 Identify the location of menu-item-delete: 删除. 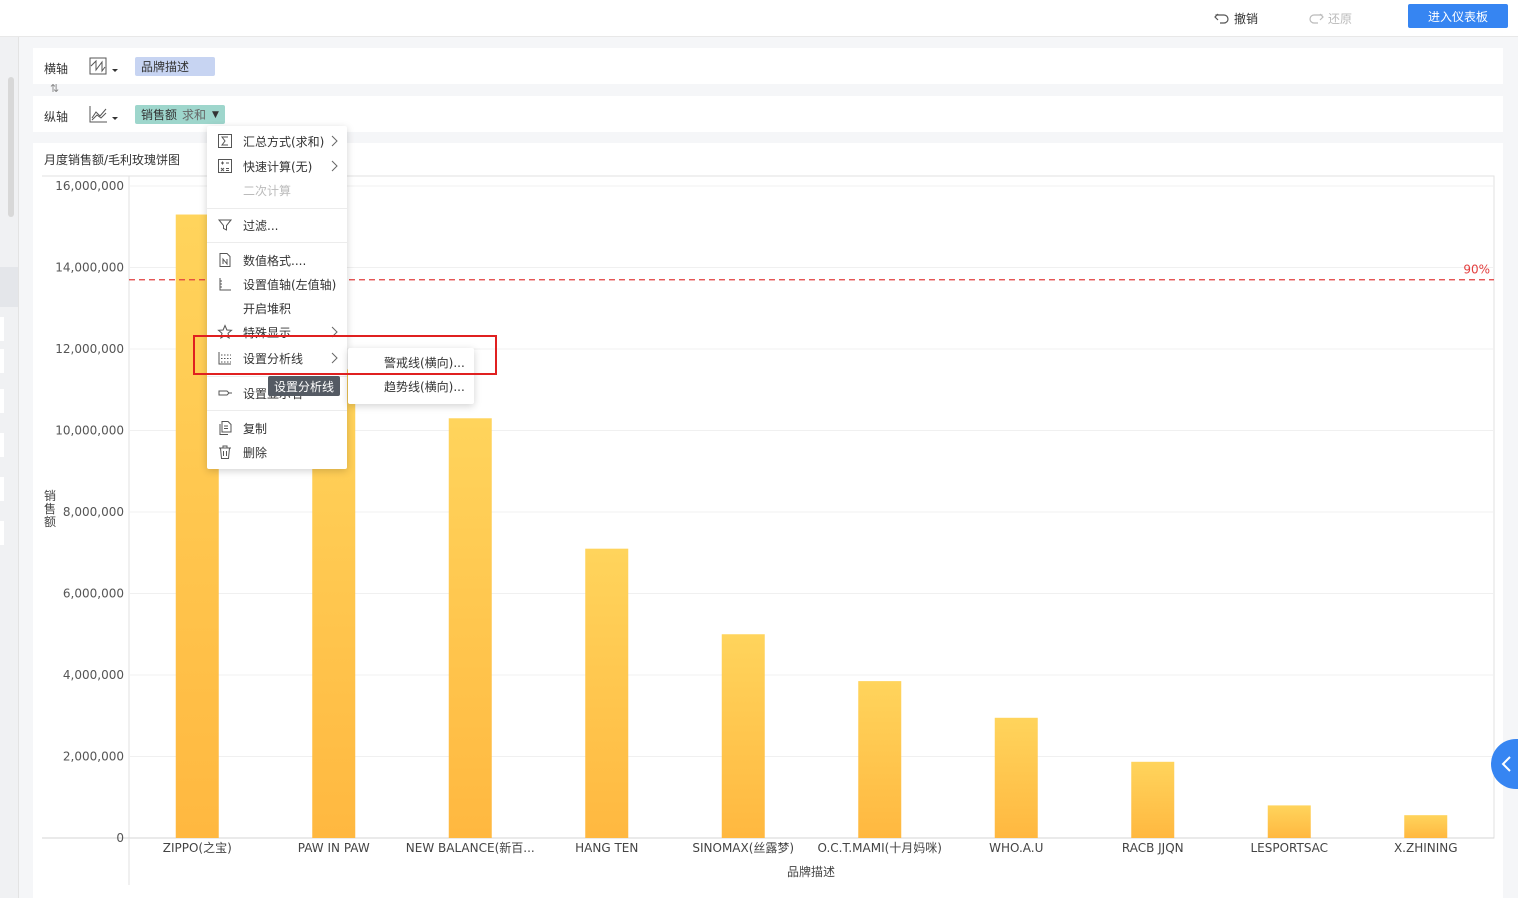
(277, 452).